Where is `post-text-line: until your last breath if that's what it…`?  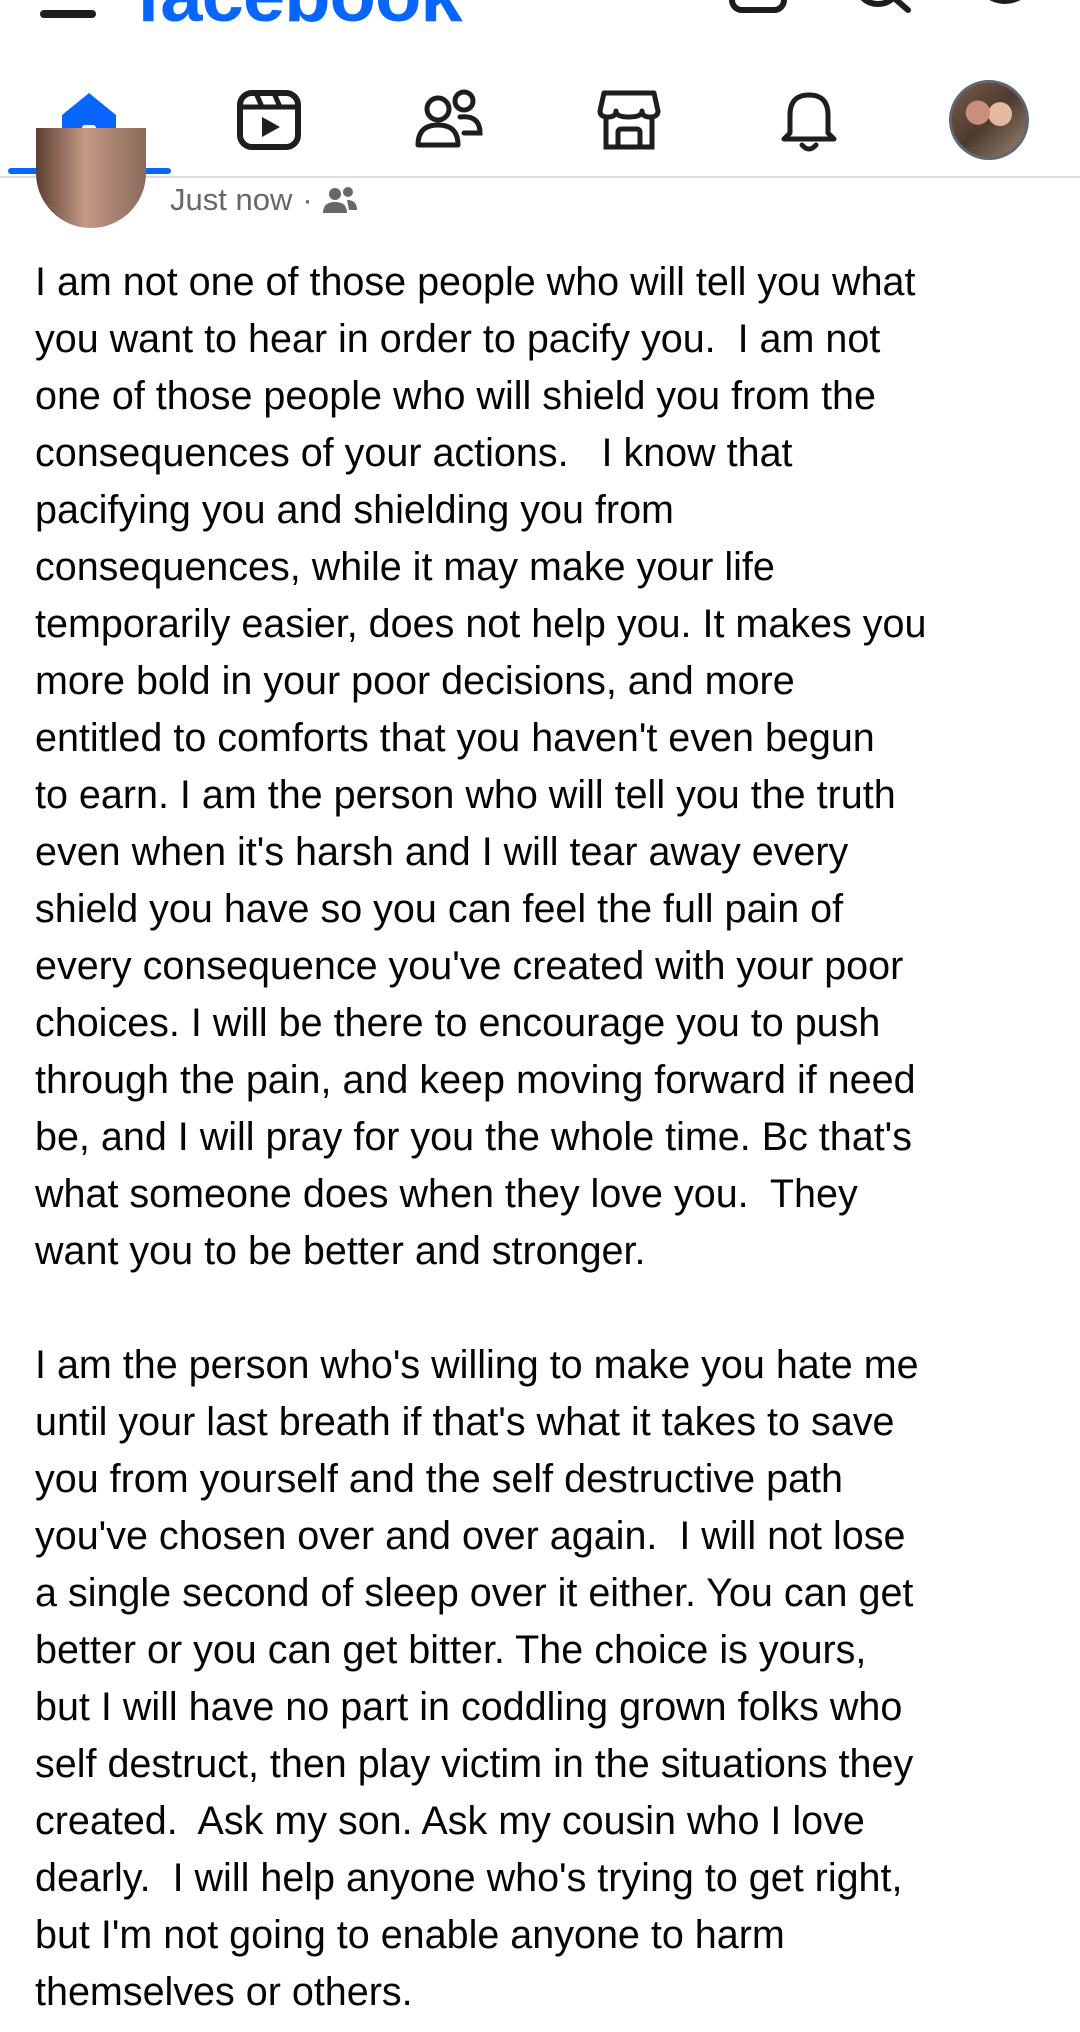 post-text-line: until your last breath if that's what it… is located at coordinates (465, 1422).